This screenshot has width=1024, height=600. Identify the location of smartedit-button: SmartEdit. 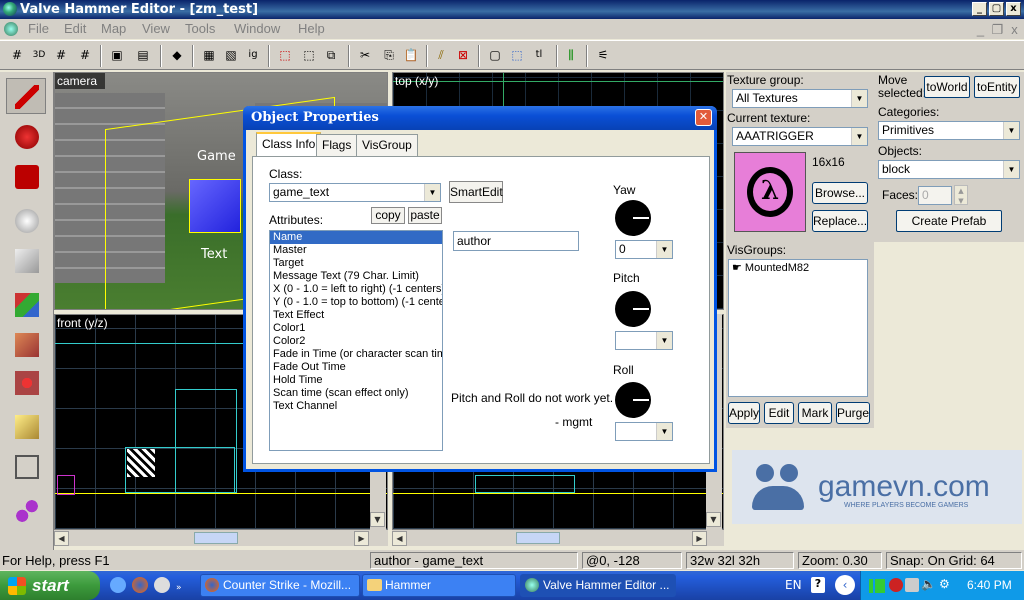
(476, 192).